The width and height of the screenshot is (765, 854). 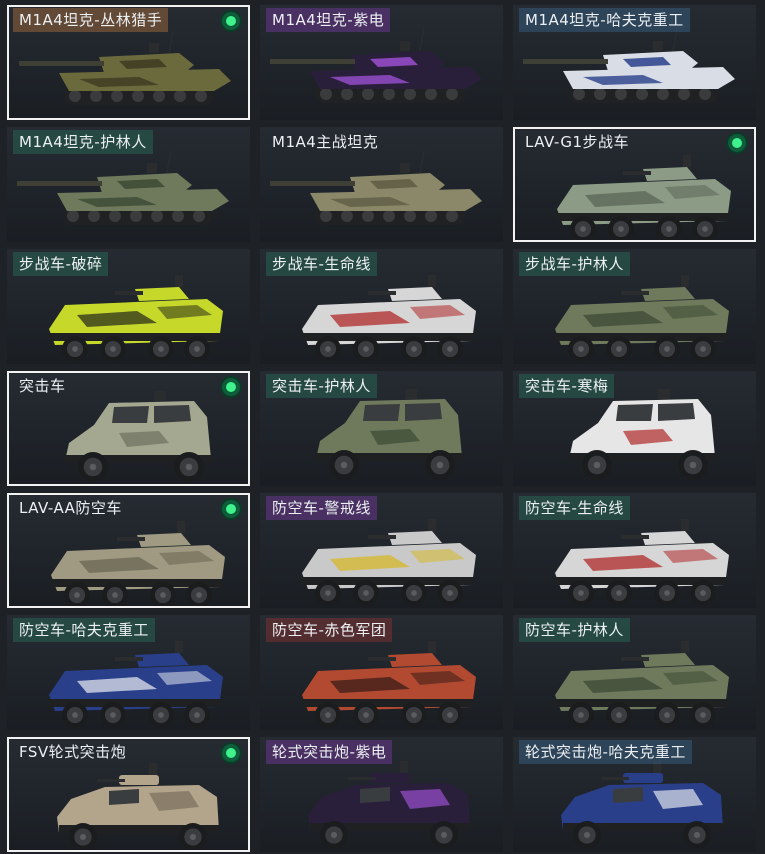 What do you see at coordinates (321, 386) in the screenshot?
I see `vehicle-skin-name: 突击车-护林人` at bounding box center [321, 386].